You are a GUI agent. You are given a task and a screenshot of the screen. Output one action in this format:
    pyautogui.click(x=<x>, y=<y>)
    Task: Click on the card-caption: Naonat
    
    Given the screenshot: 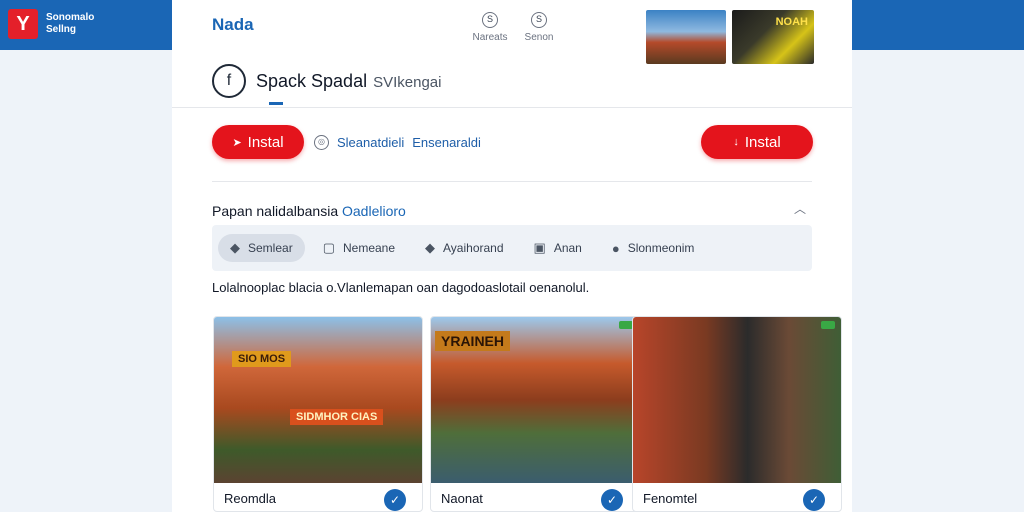 What is the action you would take?
    pyautogui.click(x=462, y=498)
    